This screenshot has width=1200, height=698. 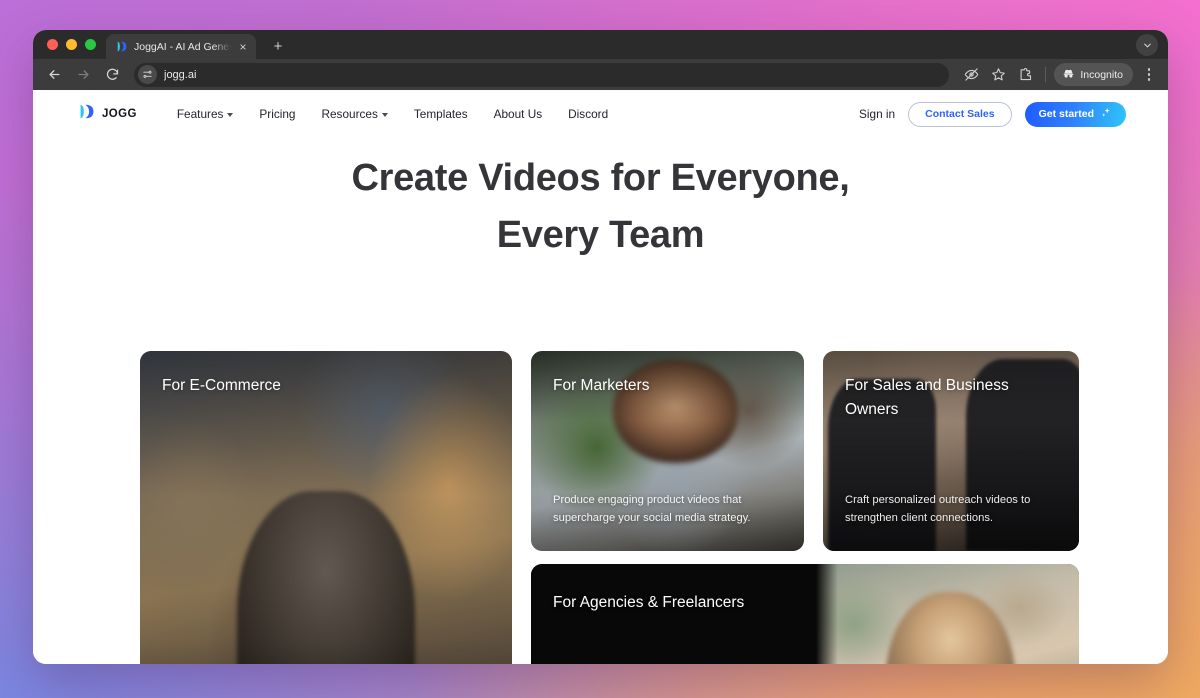 What do you see at coordinates (119, 114) in the screenshot?
I see `brand-name: JOGG` at bounding box center [119, 114].